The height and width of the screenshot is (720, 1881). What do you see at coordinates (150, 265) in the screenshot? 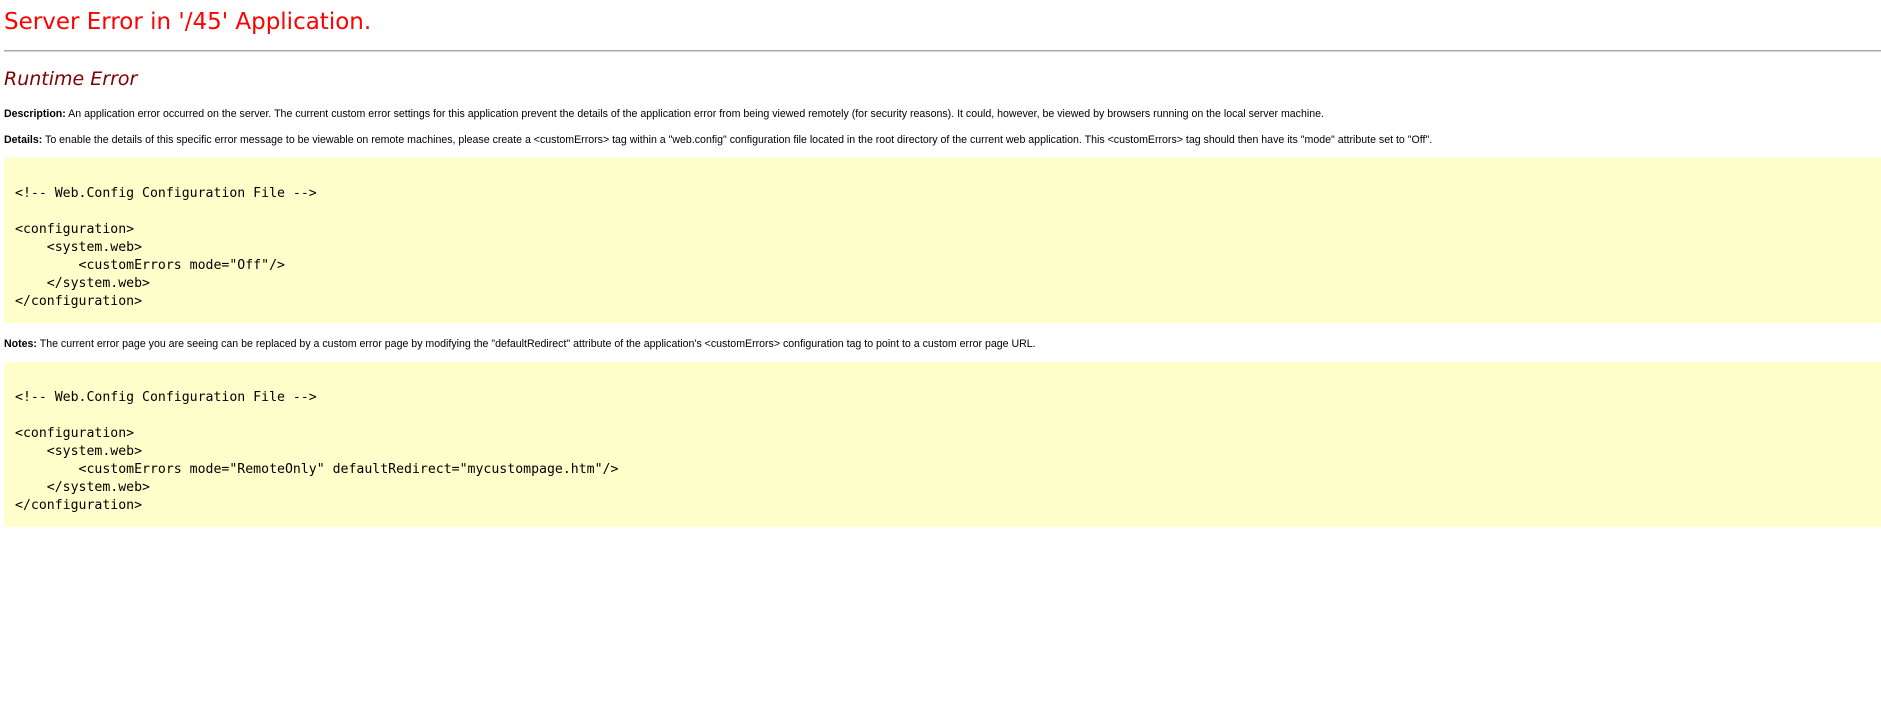
I see `code-line: <customErrors mode="Off"/>` at bounding box center [150, 265].